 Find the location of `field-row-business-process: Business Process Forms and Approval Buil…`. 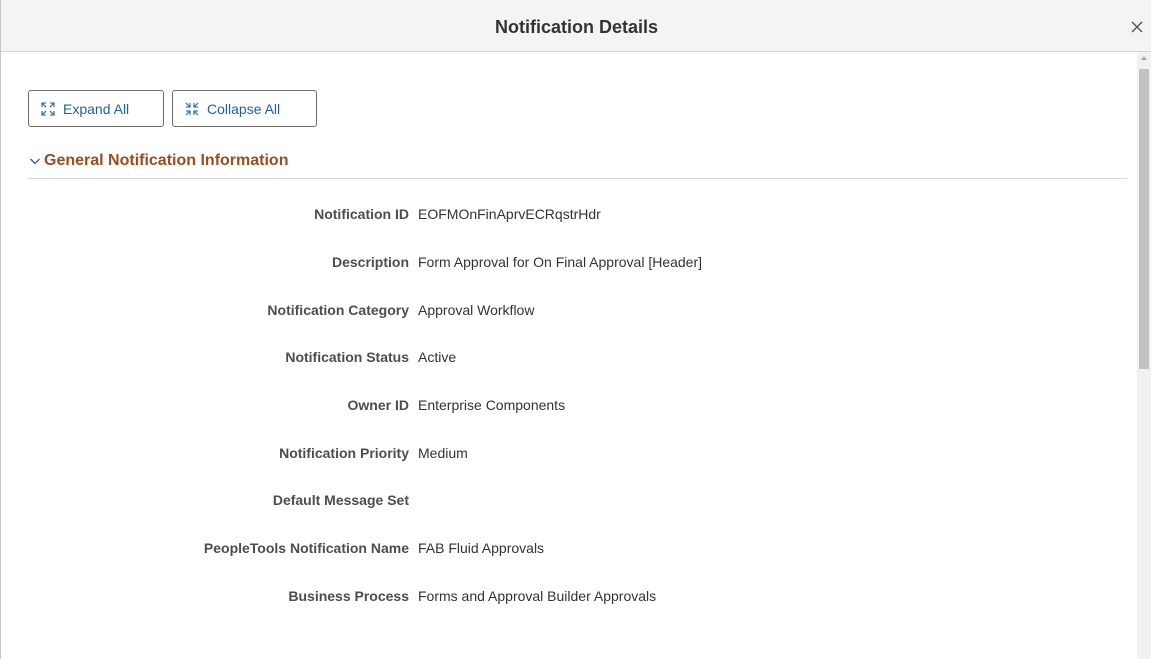

field-row-business-process: Business Process Forms and Approval Buil… is located at coordinates (551, 598).